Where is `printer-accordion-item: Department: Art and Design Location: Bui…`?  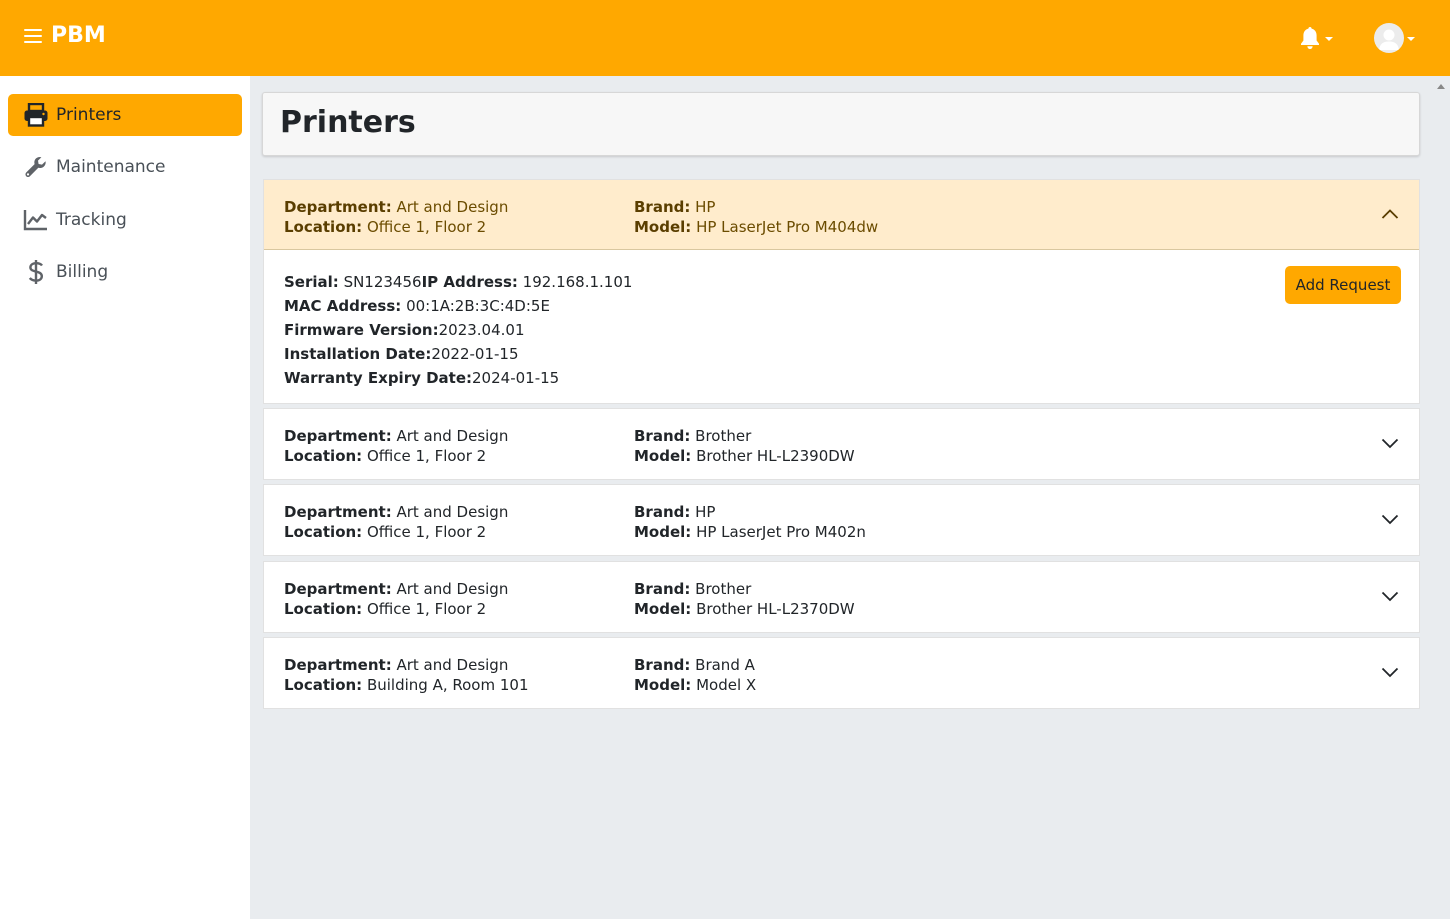
printer-accordion-item: Department: Art and Design Location: Bui… is located at coordinates (841, 673).